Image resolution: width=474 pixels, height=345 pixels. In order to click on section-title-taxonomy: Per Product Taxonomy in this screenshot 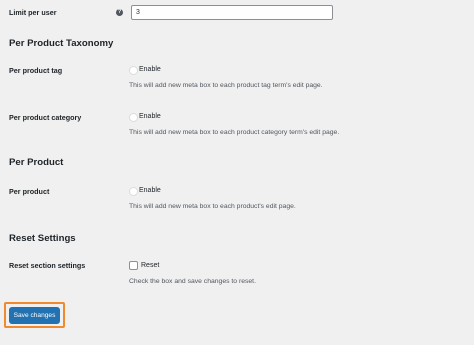, I will do `click(61, 43)`.